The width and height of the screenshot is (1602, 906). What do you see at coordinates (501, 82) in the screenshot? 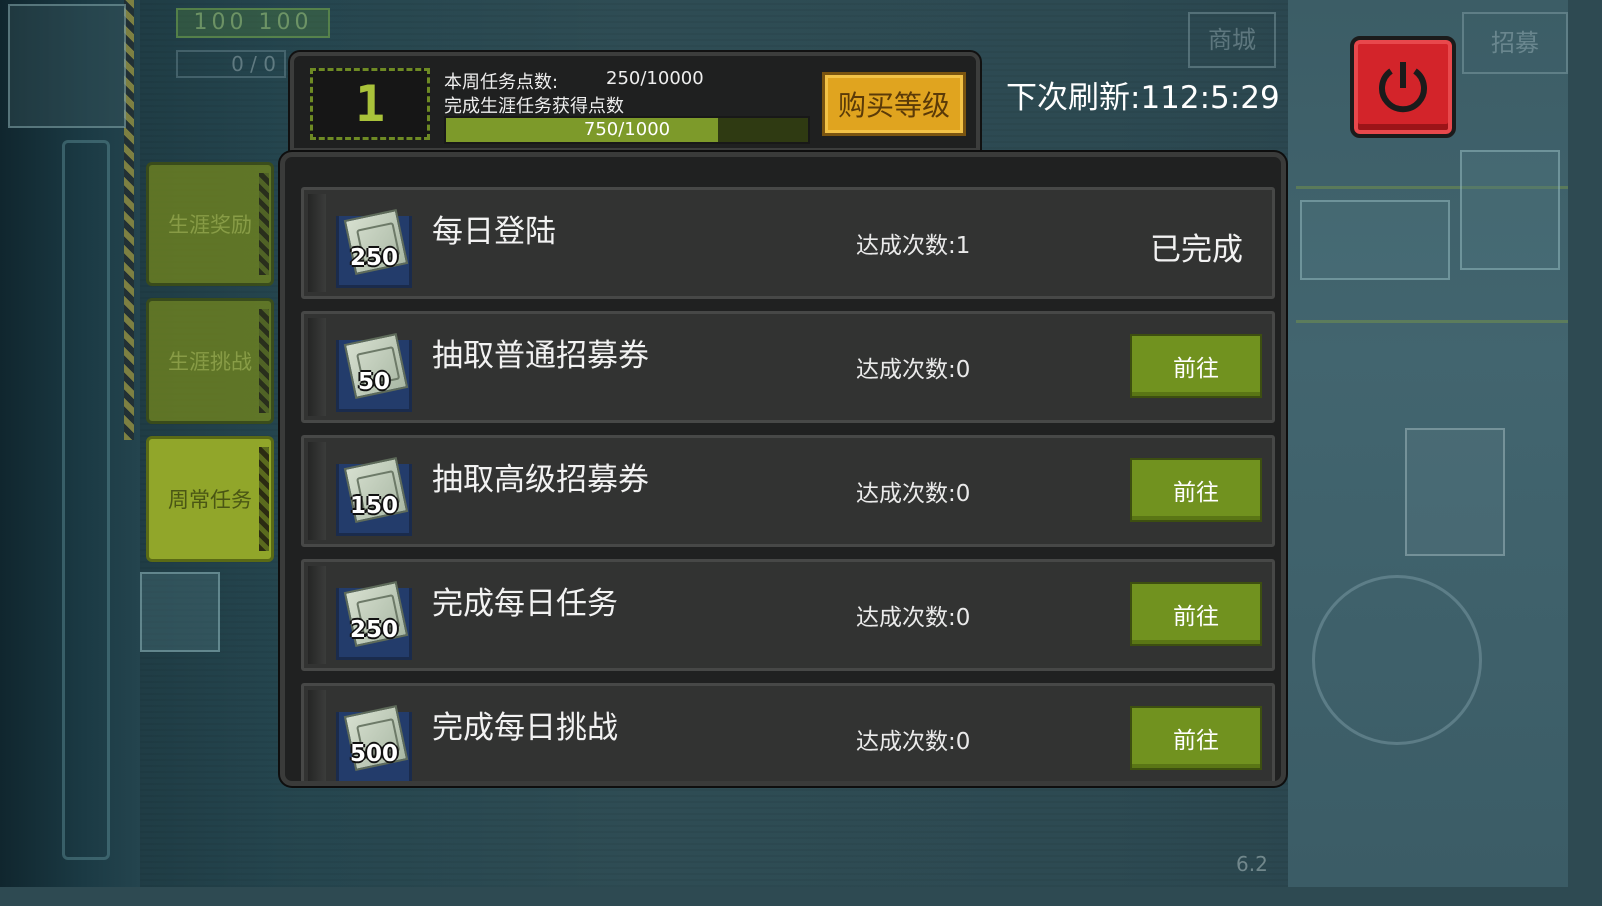
I see `week-points-label: 本周任务点数:` at bounding box center [501, 82].